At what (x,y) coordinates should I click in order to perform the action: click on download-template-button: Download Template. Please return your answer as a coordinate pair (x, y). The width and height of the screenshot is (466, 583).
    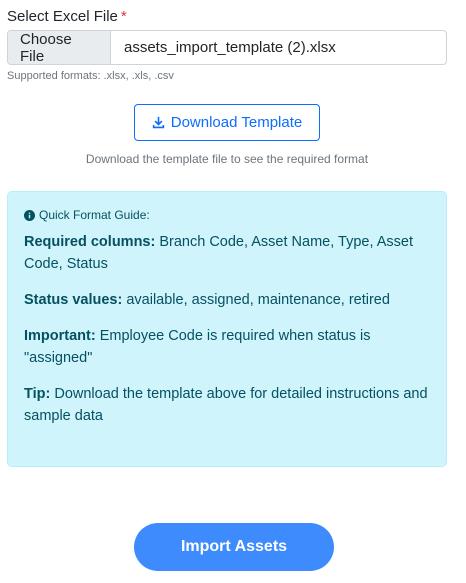
    Looking at the image, I should click on (227, 122).